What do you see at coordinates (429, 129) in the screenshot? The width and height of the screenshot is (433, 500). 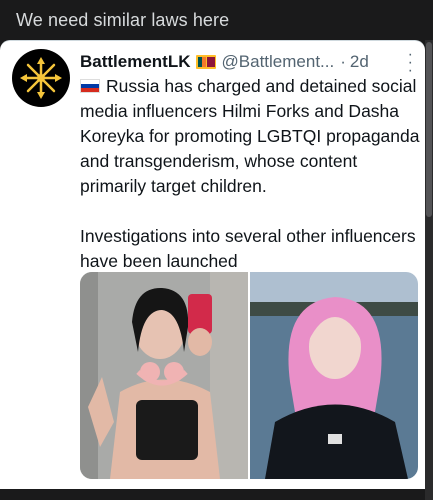 I see `scrollbar-thumb` at bounding box center [429, 129].